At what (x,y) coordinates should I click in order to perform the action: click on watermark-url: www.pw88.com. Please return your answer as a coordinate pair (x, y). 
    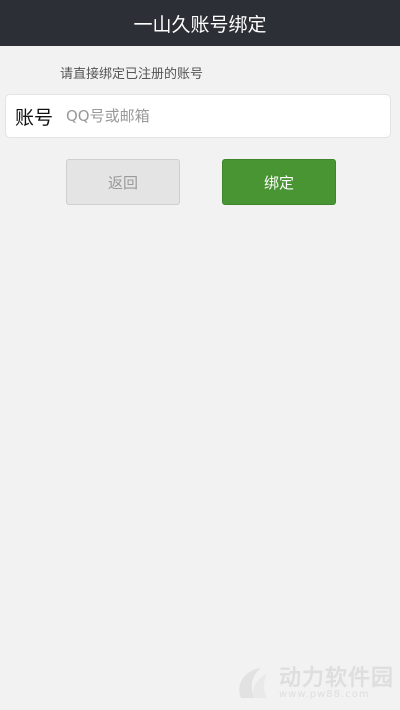
    Looking at the image, I should click on (324, 695).